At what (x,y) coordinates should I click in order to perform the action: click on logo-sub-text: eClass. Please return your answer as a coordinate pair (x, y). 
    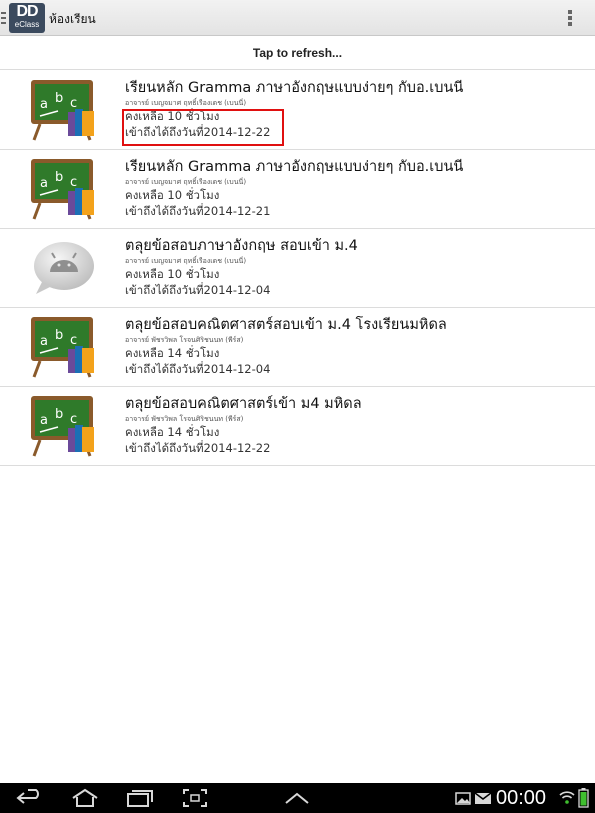
    Looking at the image, I should click on (27, 24).